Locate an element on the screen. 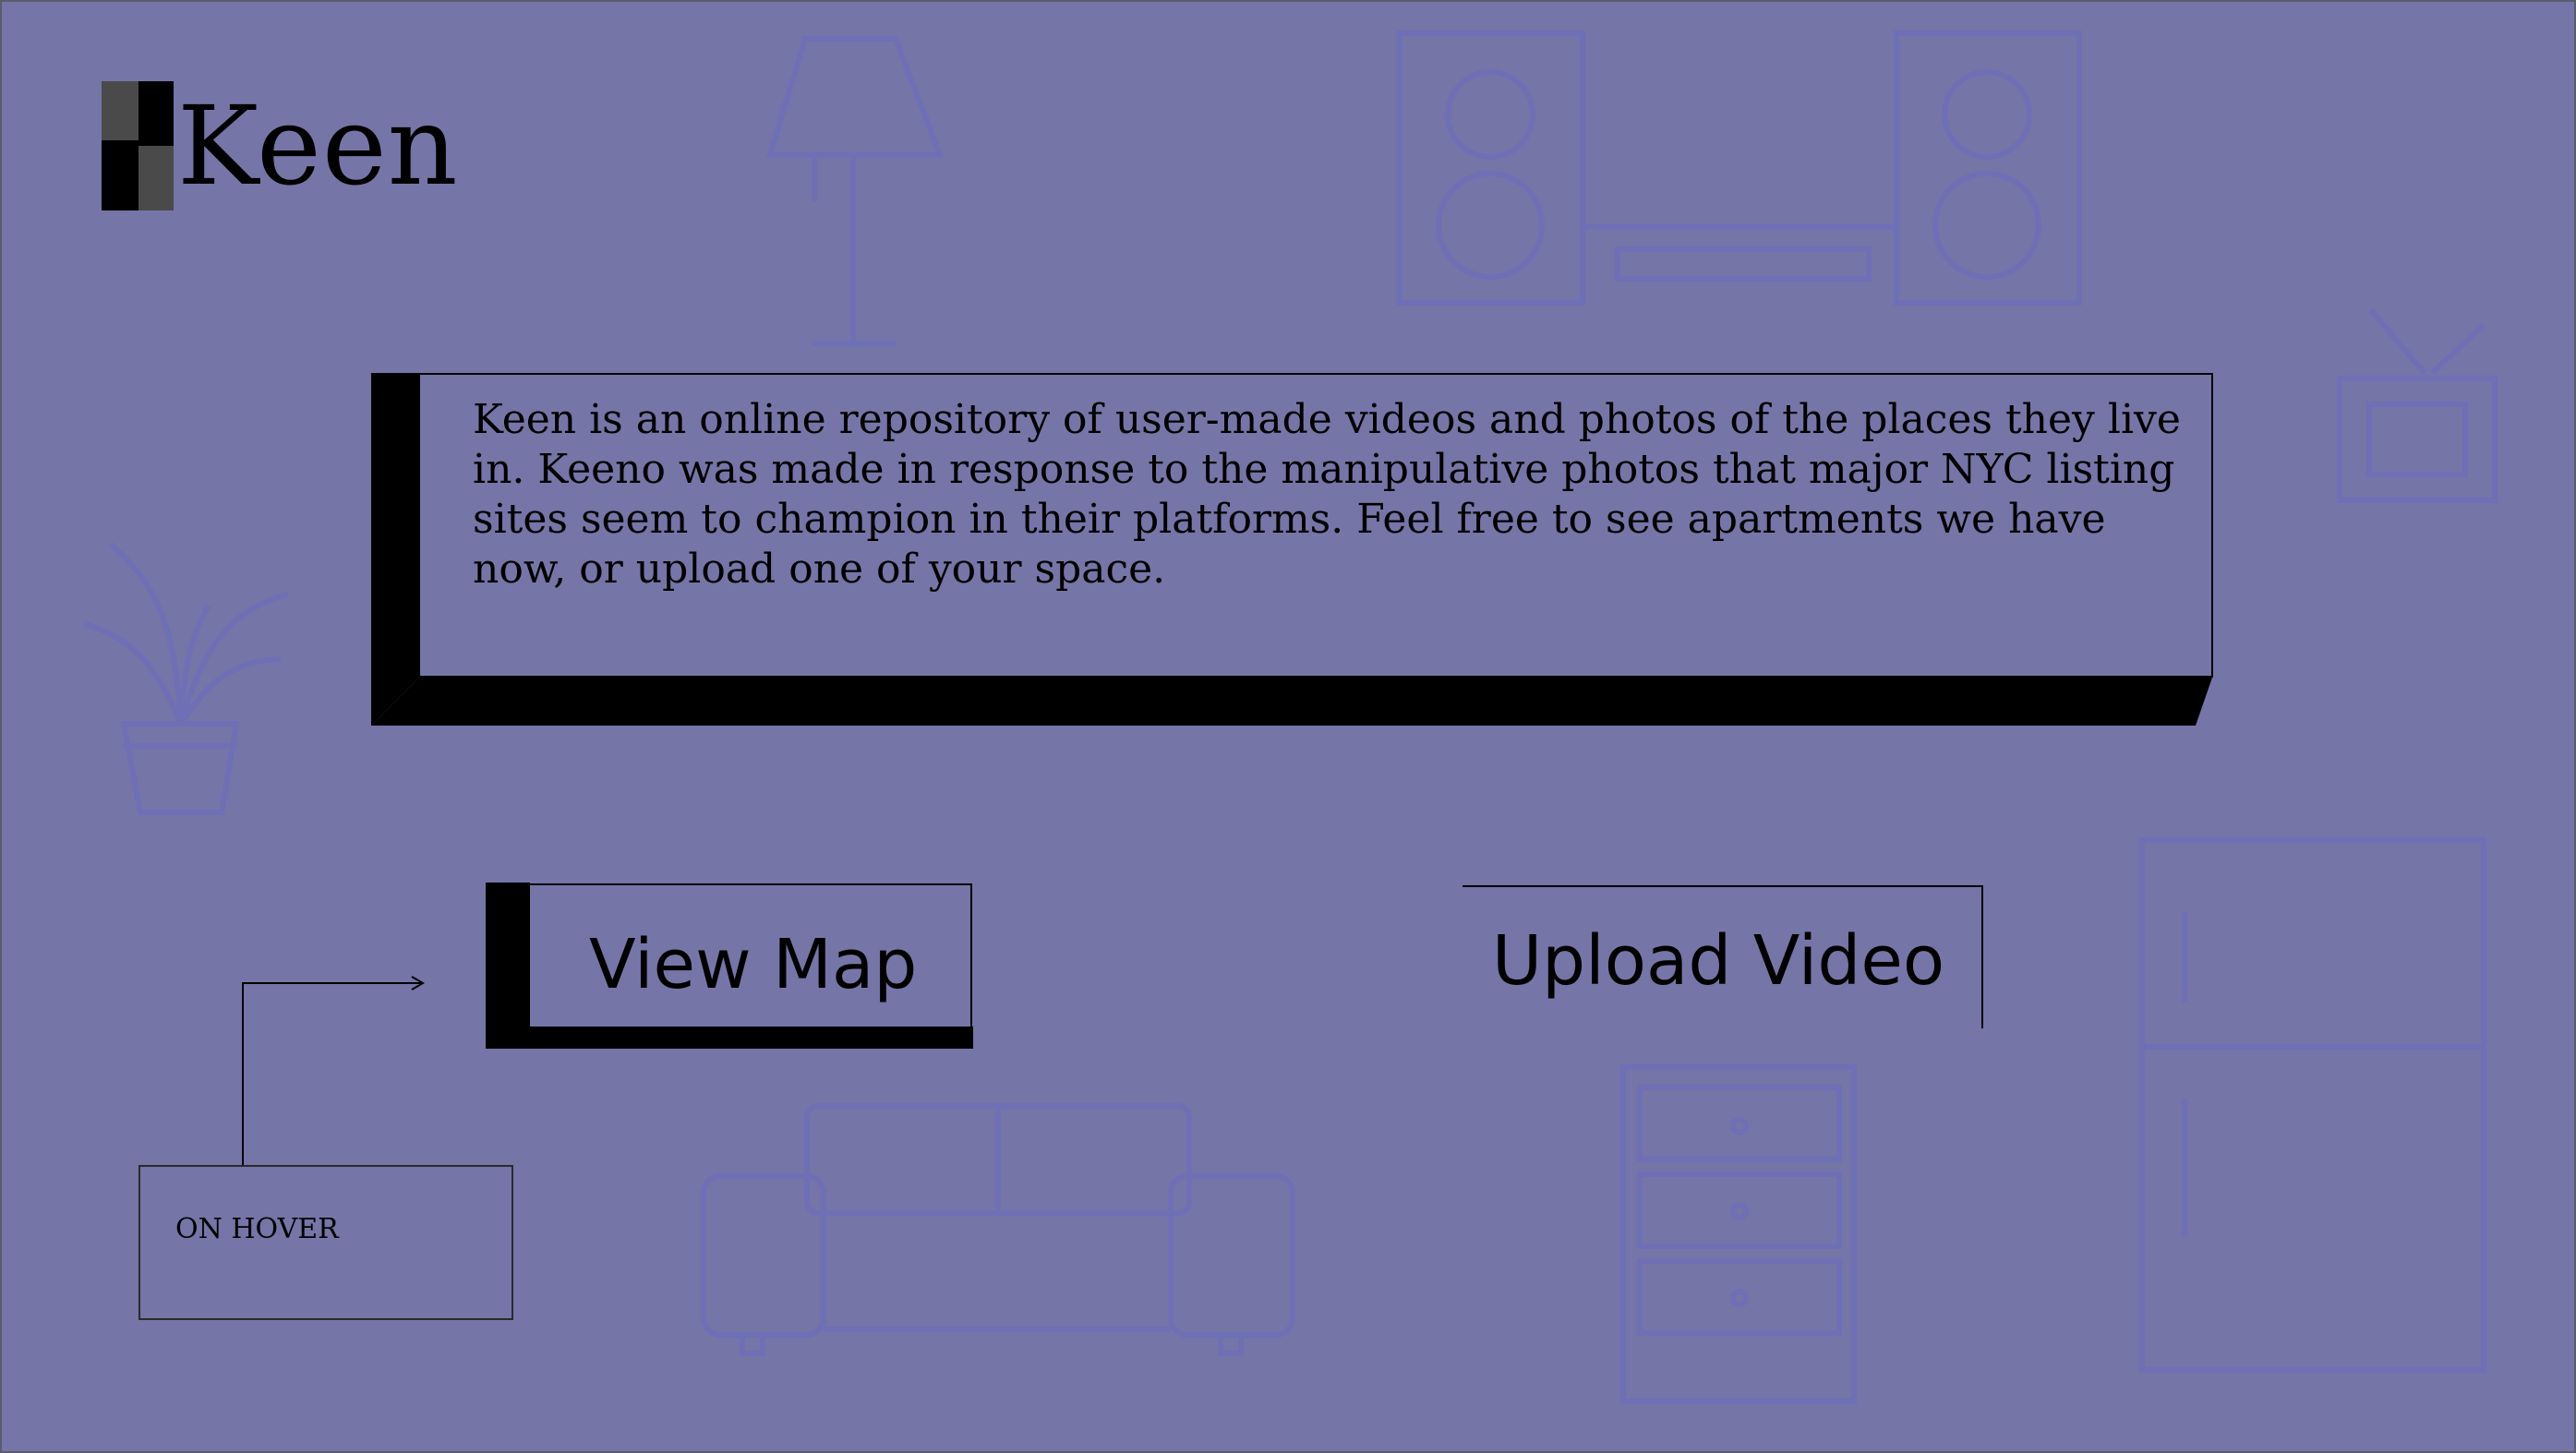 Image resolution: width=2576 pixels, height=1453 pixels. upload-video-label: Upload Video is located at coordinates (1718, 961).